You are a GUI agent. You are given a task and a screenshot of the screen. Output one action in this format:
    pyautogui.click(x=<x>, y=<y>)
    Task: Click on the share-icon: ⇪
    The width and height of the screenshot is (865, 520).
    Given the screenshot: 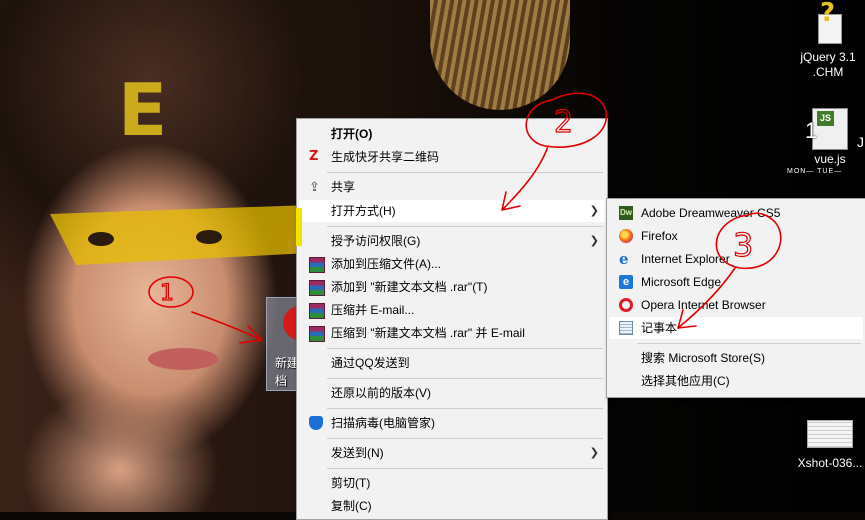 What is the action you would take?
    pyautogui.click(x=314, y=186)
    